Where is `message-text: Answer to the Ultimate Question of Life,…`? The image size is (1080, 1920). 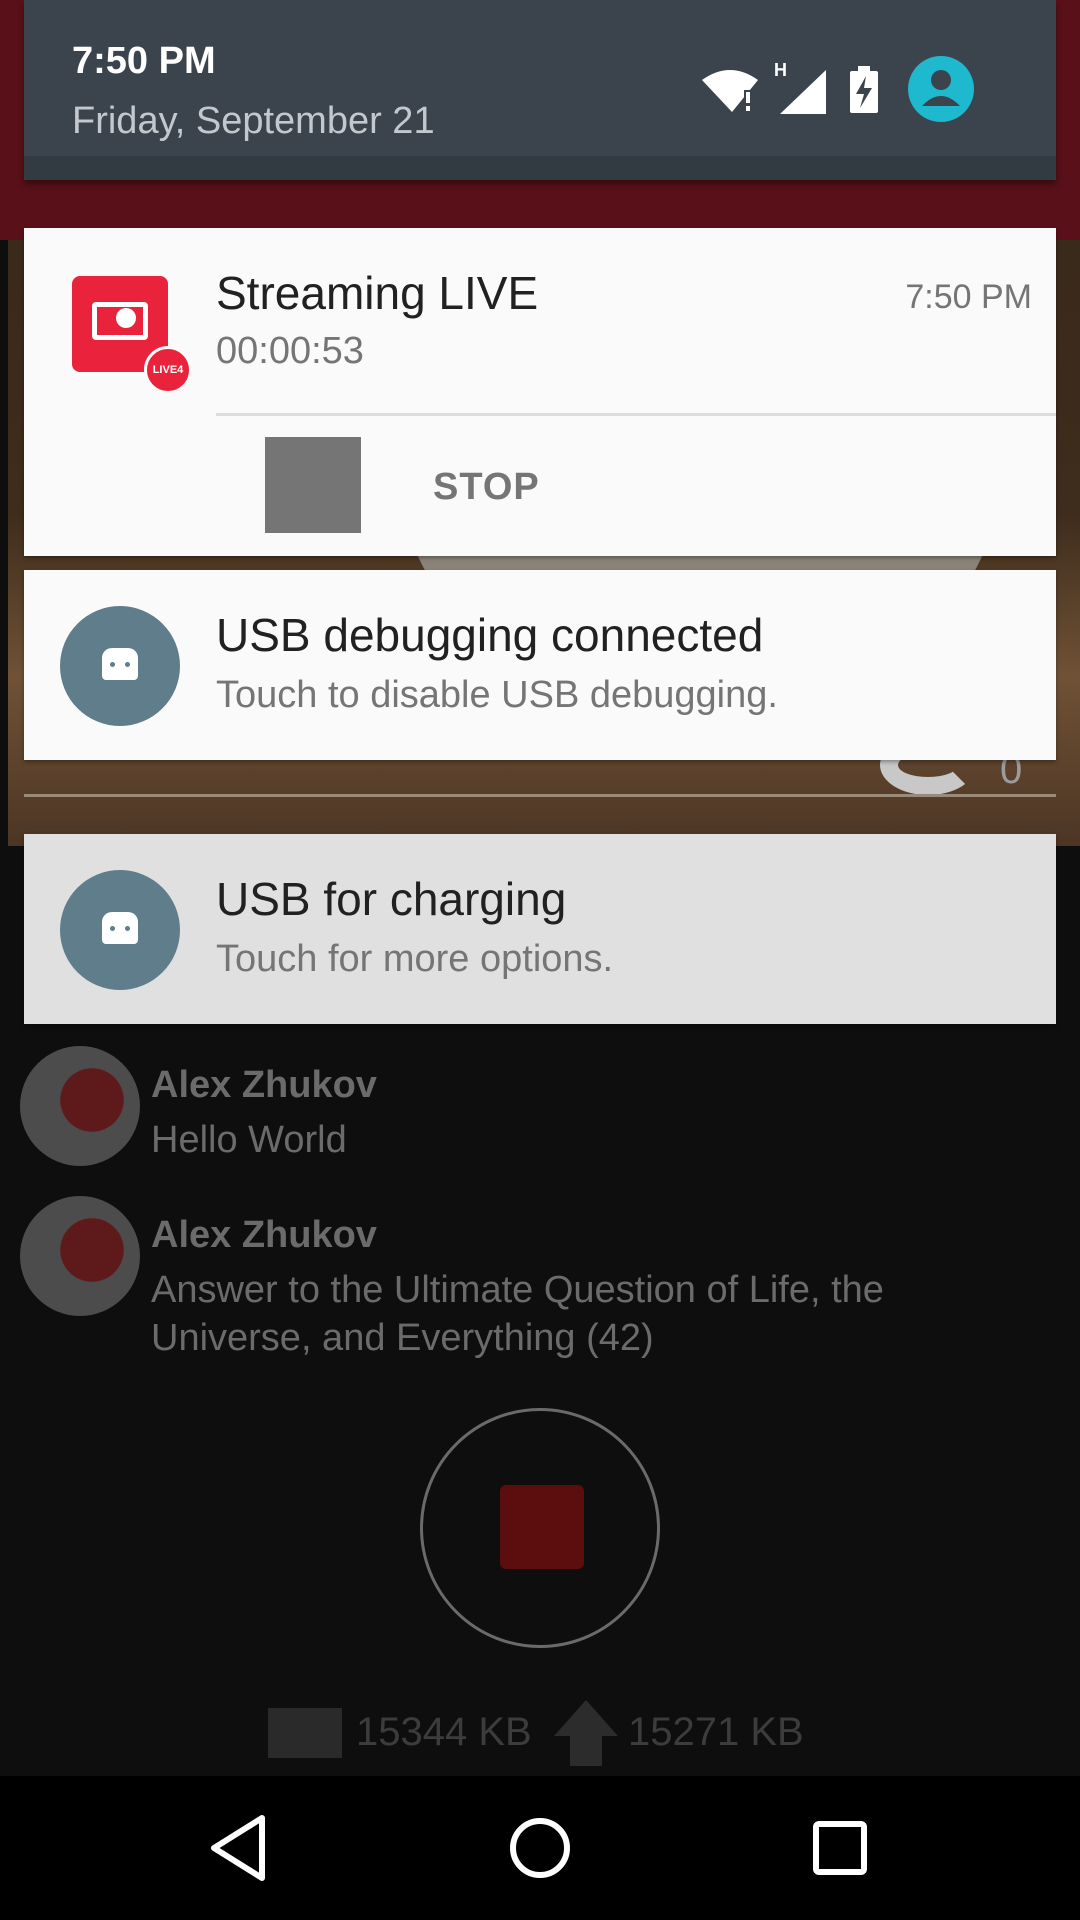 message-text: Answer to the Ultimate Question of Life,… is located at coordinates (517, 1314).